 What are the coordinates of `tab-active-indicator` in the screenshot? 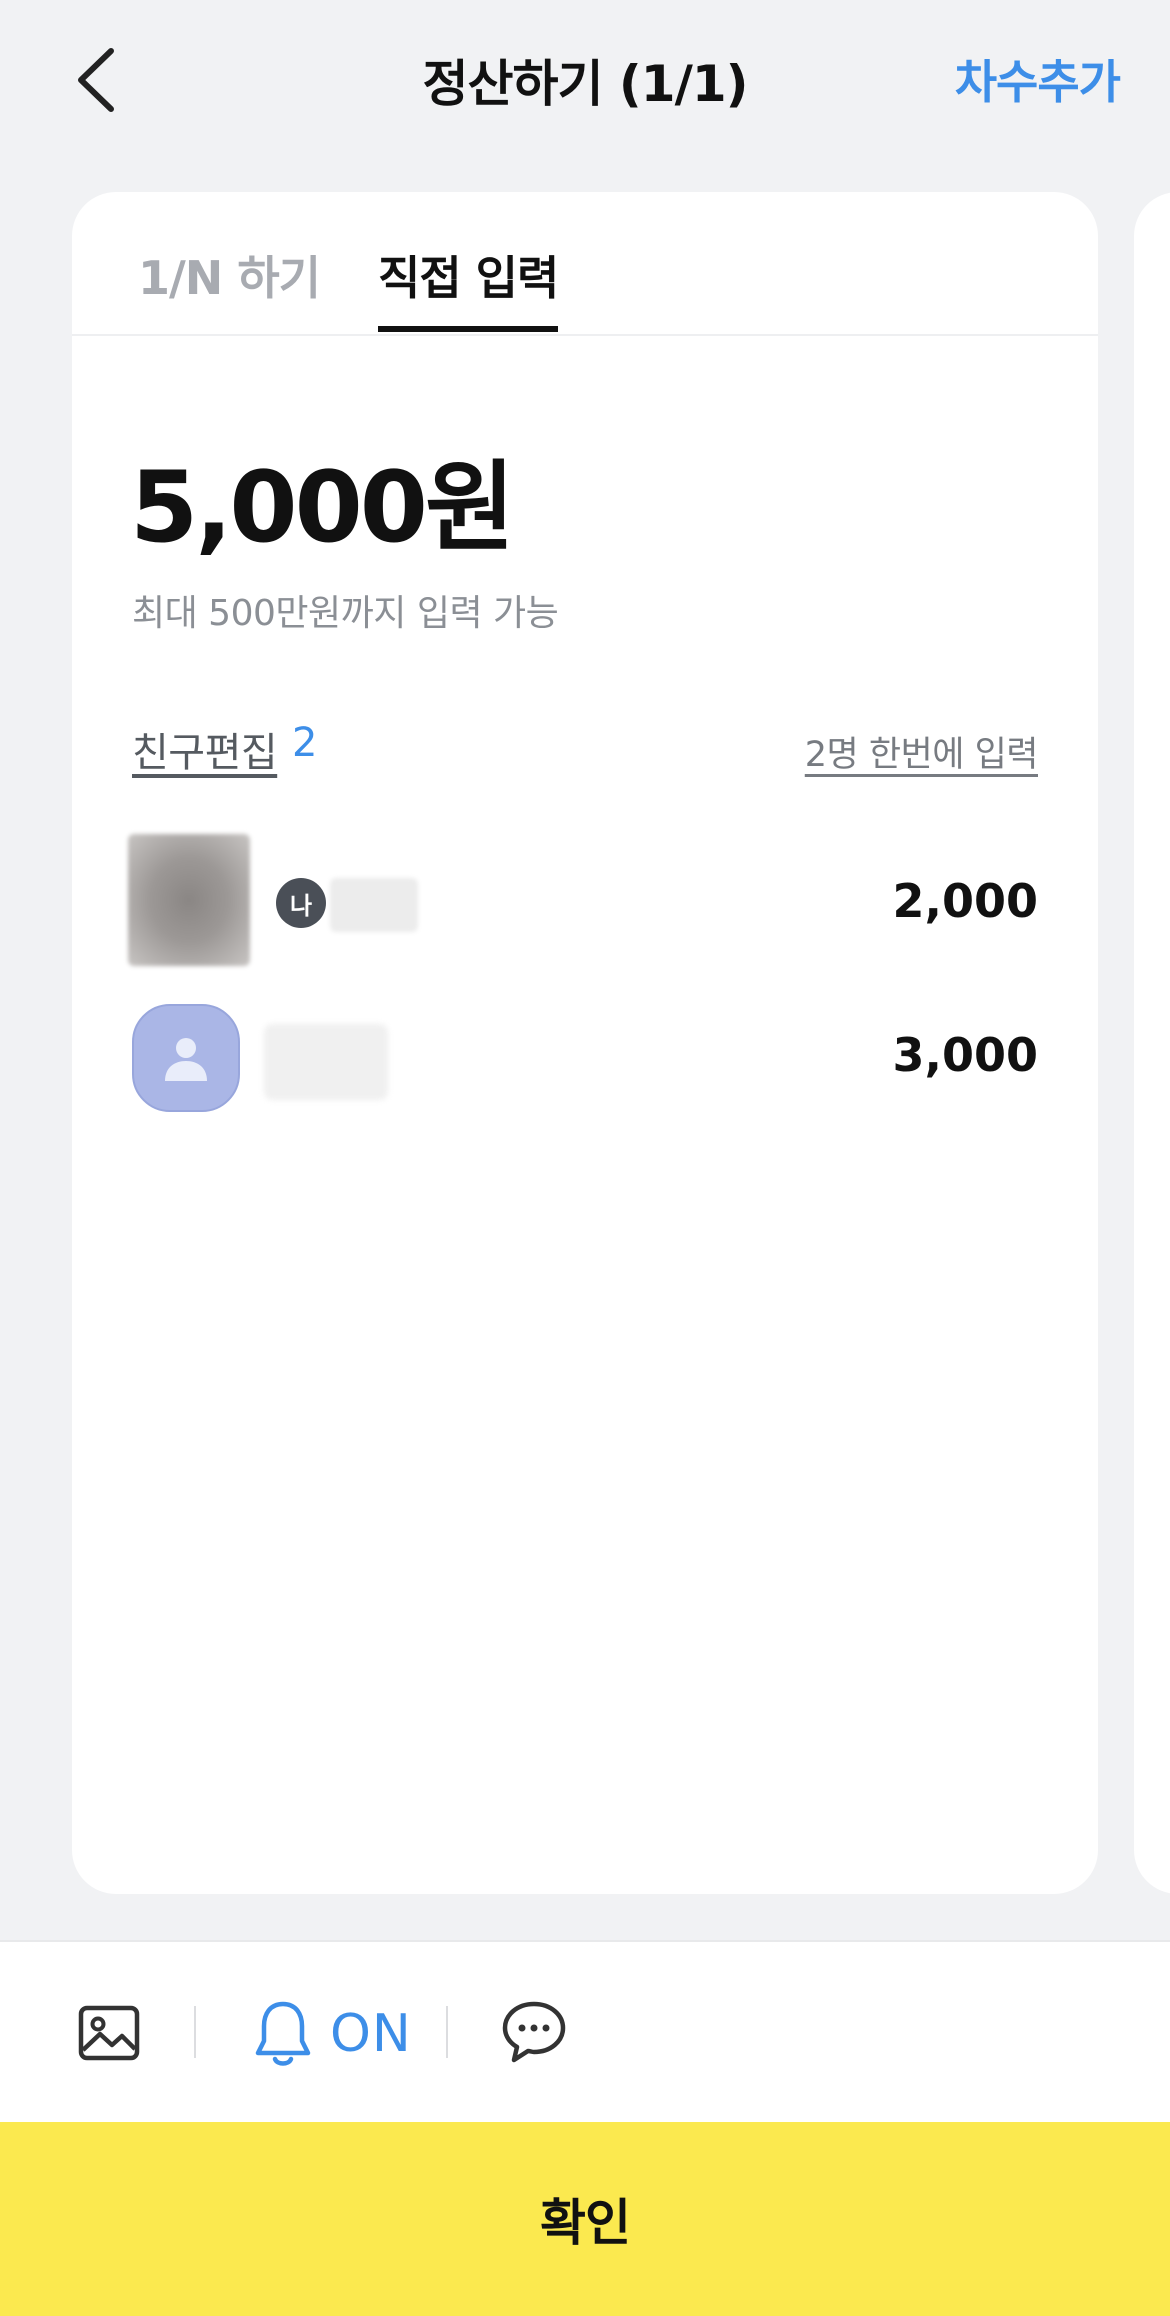 It's located at (468, 329).